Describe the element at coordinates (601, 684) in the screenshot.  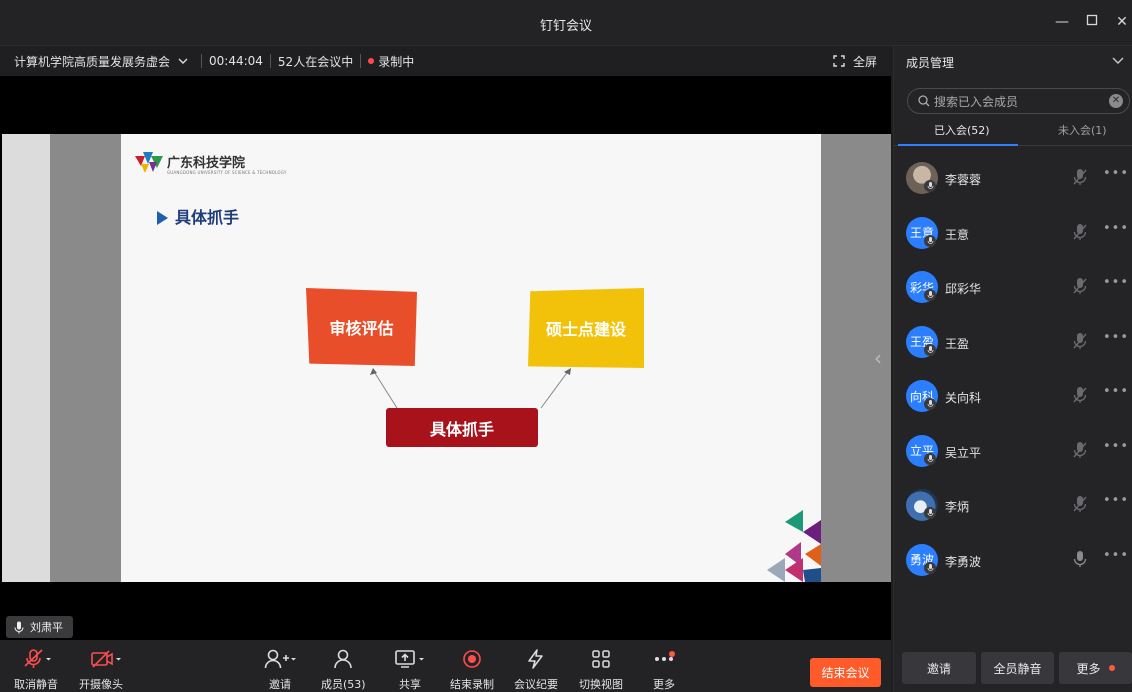
I see `switch-view-label: 切换视图` at that location.